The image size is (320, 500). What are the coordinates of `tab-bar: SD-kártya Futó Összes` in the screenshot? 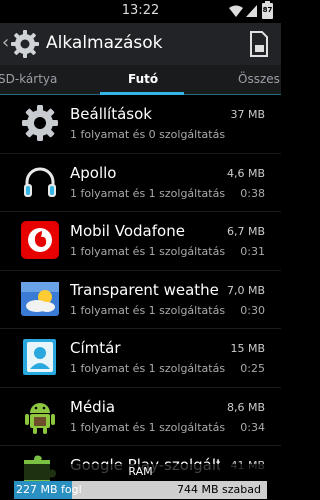 It's located at (140, 80).